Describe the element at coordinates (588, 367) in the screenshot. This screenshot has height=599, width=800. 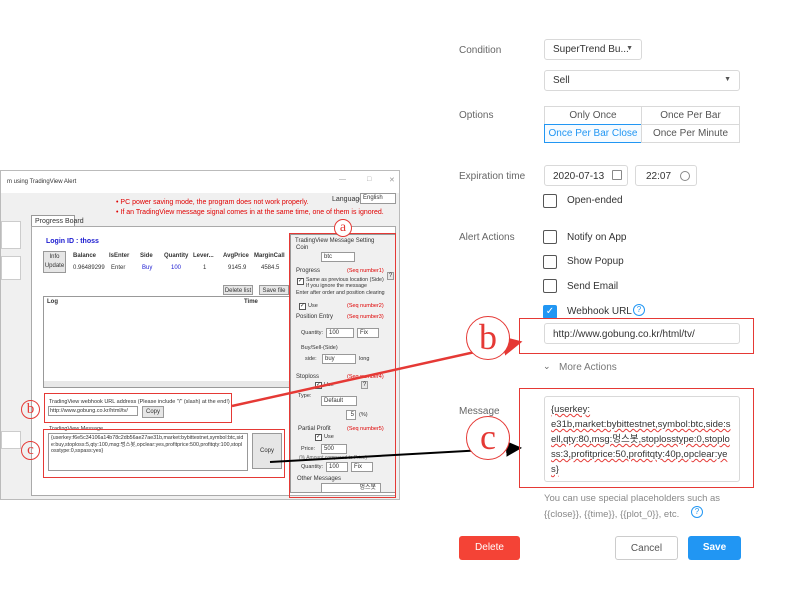
I see `more-actions-link: More Actions` at that location.